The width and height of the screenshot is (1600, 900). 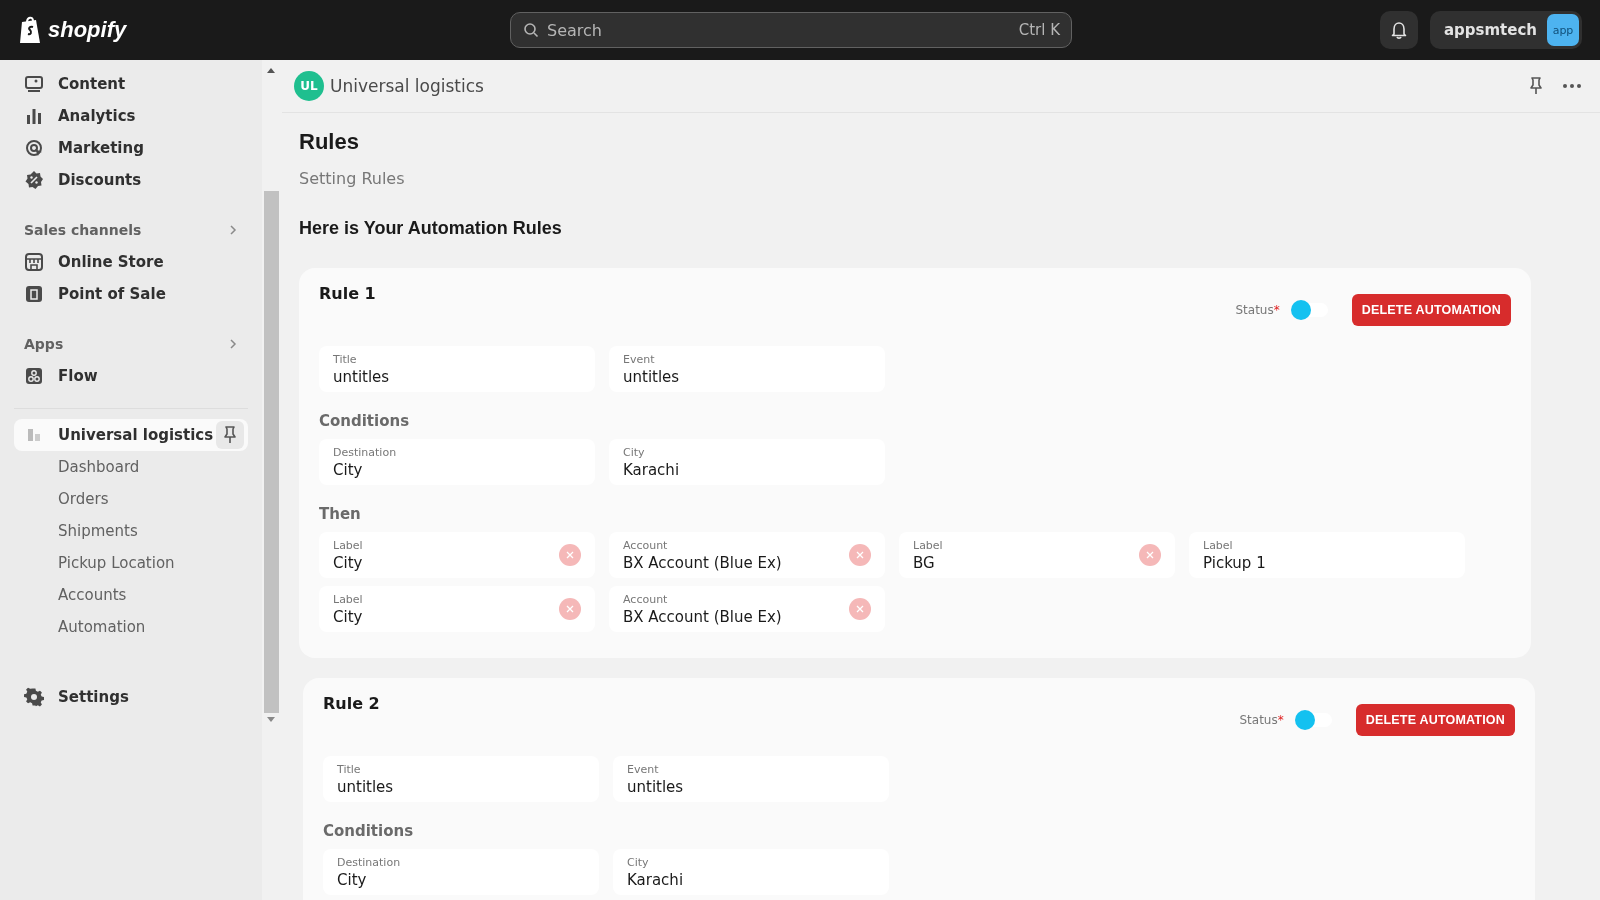 I want to click on rule-title: Rule 2, so click(x=351, y=703).